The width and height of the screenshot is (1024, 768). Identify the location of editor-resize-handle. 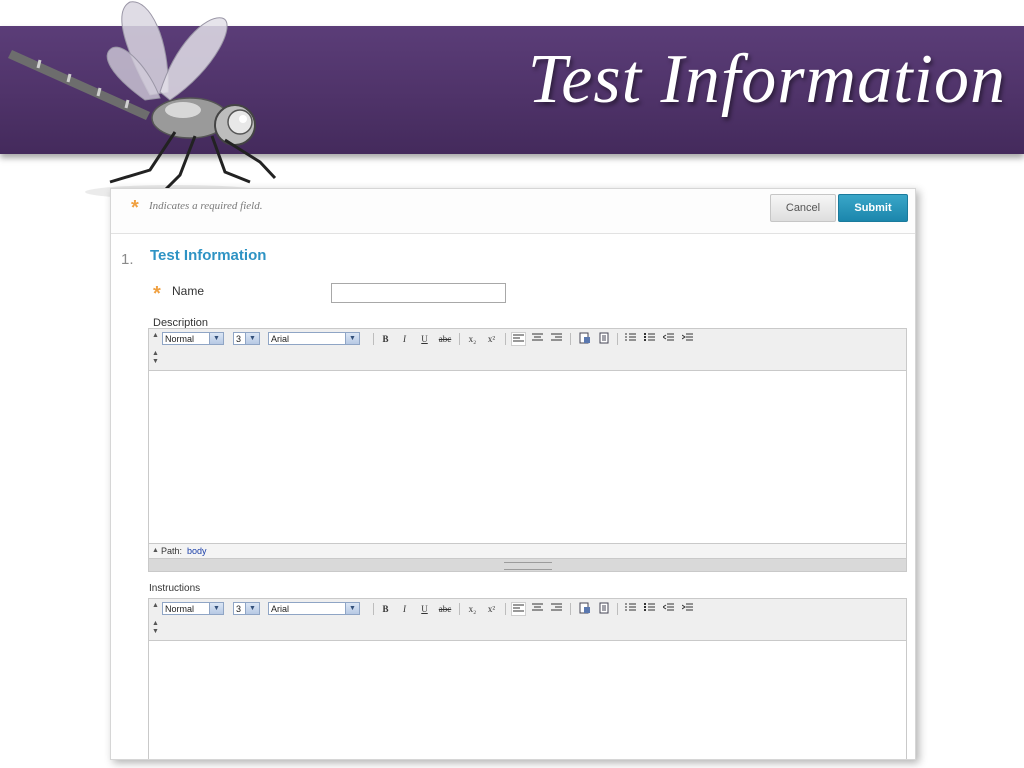
(527, 564).